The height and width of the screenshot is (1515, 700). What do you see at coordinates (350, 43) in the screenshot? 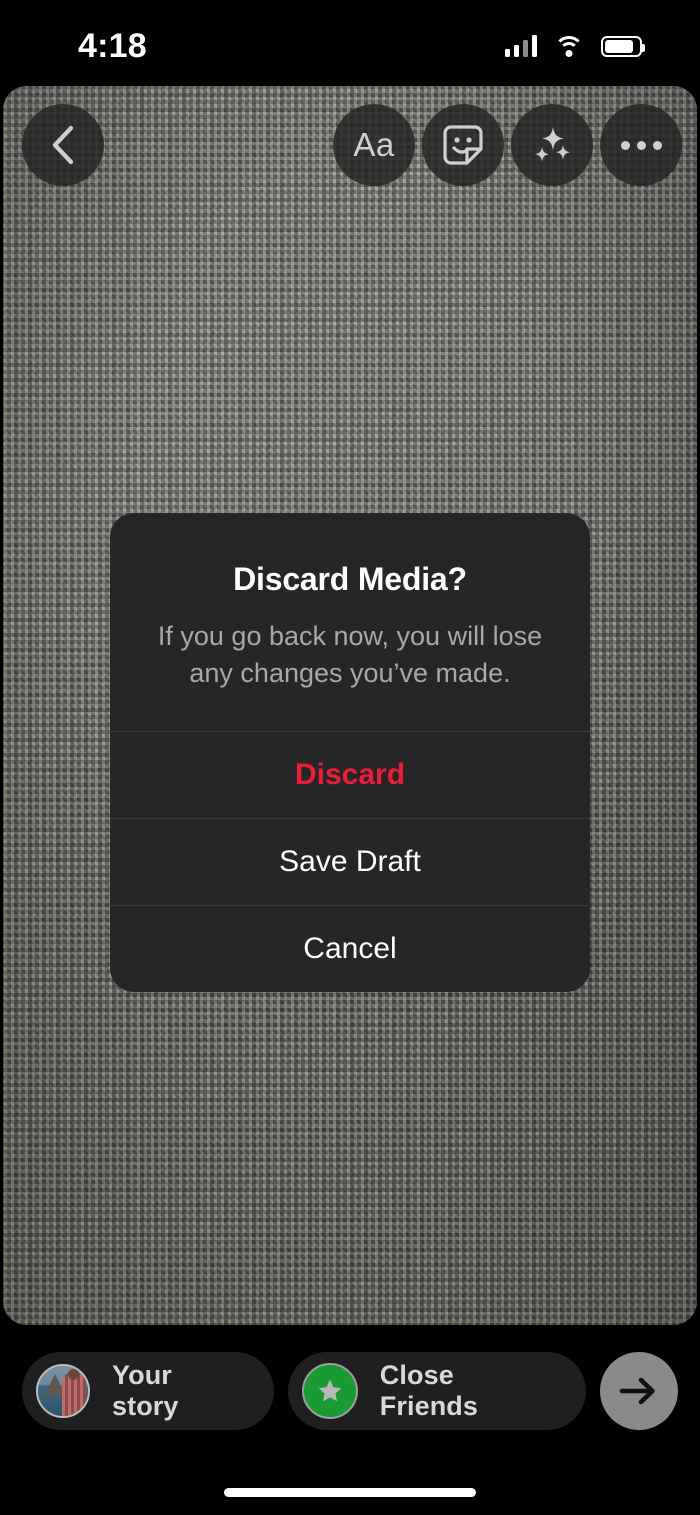
I see `status-bar: 4:18` at bounding box center [350, 43].